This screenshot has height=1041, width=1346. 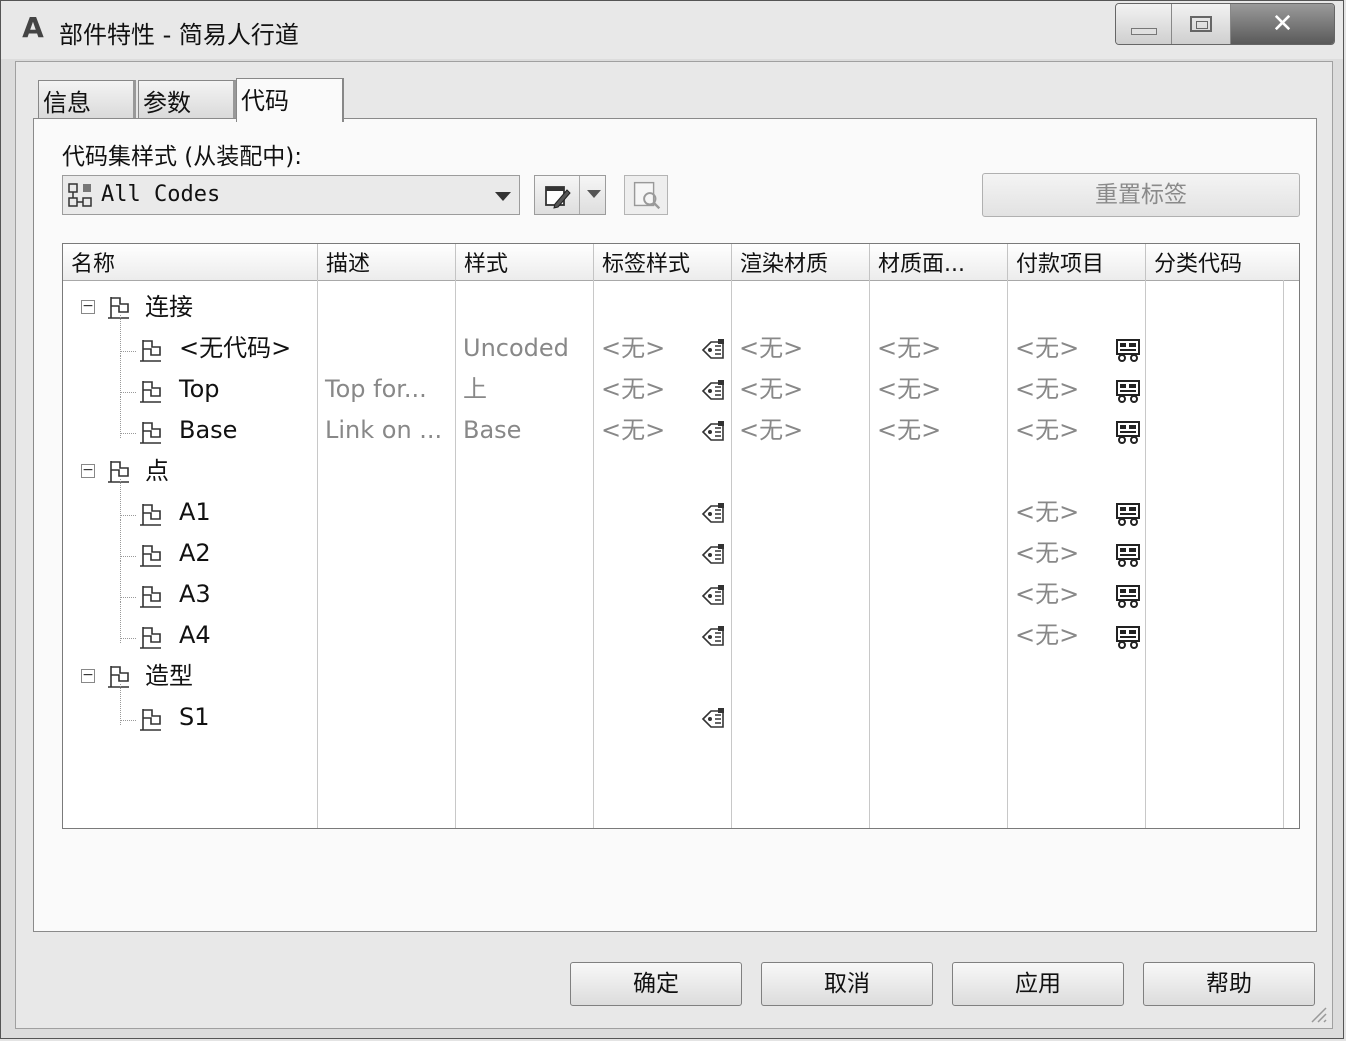 I want to click on tab-parameters: 参数, so click(x=187, y=99).